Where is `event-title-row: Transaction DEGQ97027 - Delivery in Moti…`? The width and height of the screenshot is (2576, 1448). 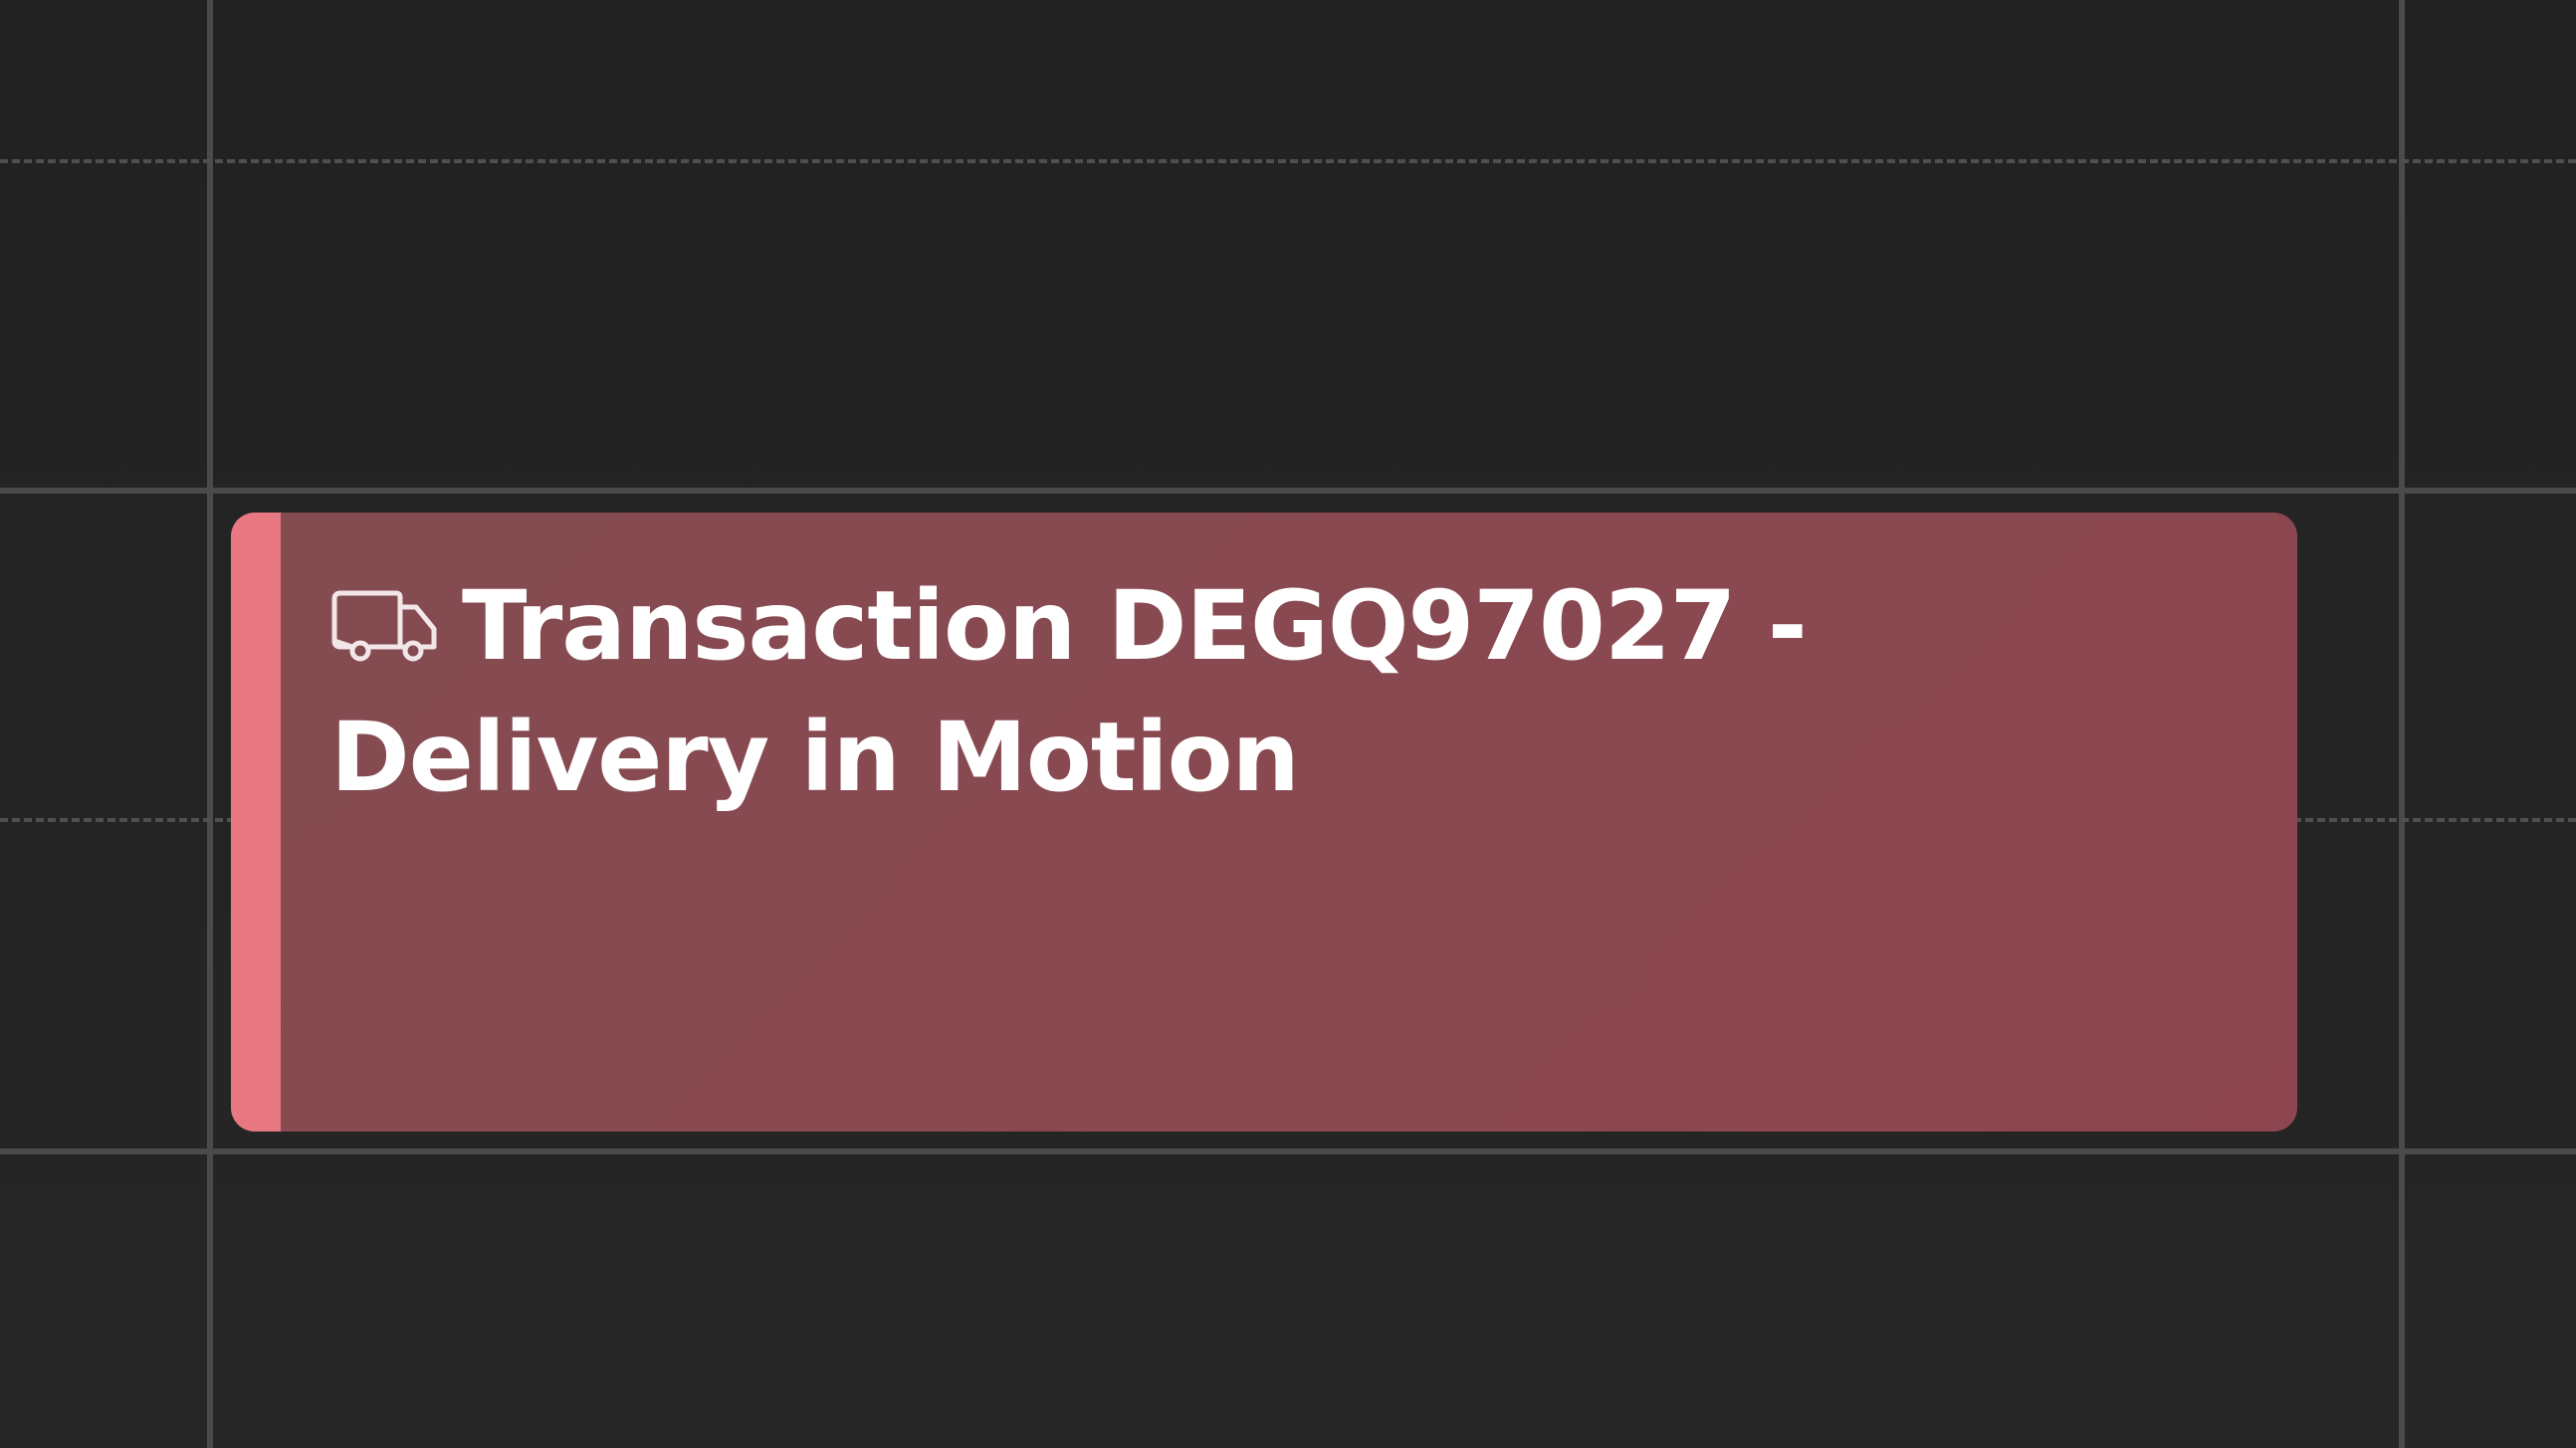
event-title-row: Transaction DEGQ97027 - Delivery in Moti… is located at coordinates (1300, 691).